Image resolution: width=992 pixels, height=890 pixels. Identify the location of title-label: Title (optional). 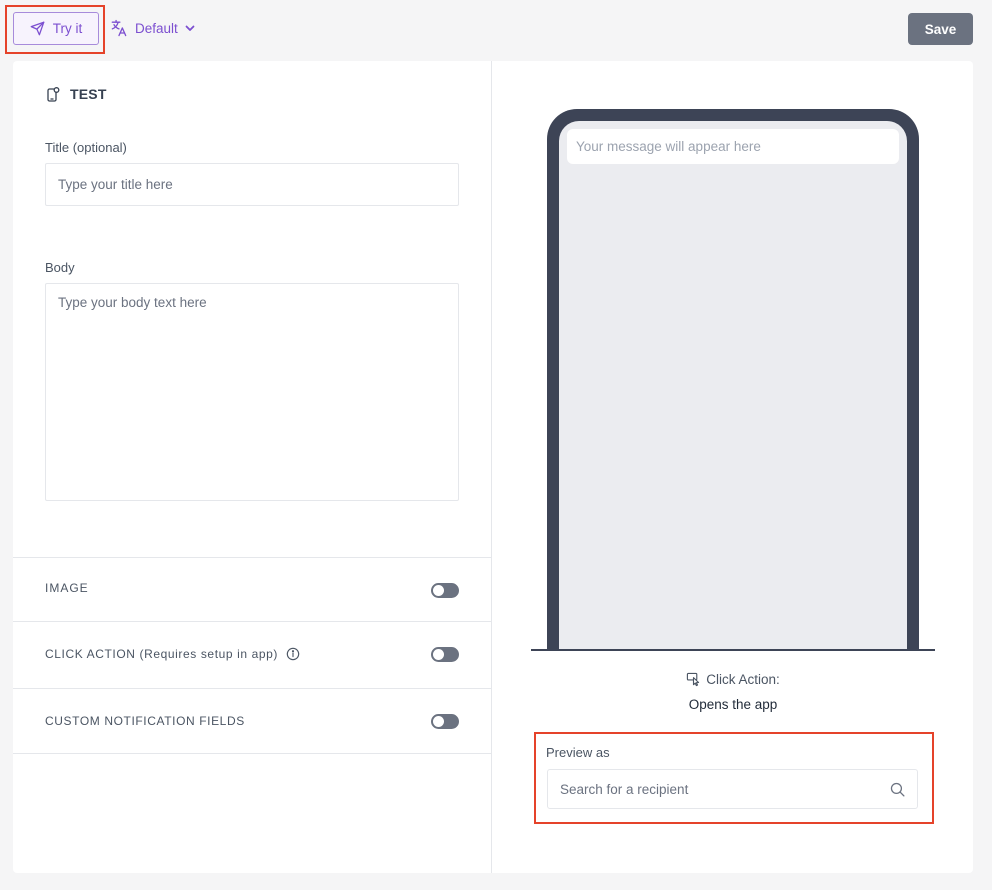
(86, 147).